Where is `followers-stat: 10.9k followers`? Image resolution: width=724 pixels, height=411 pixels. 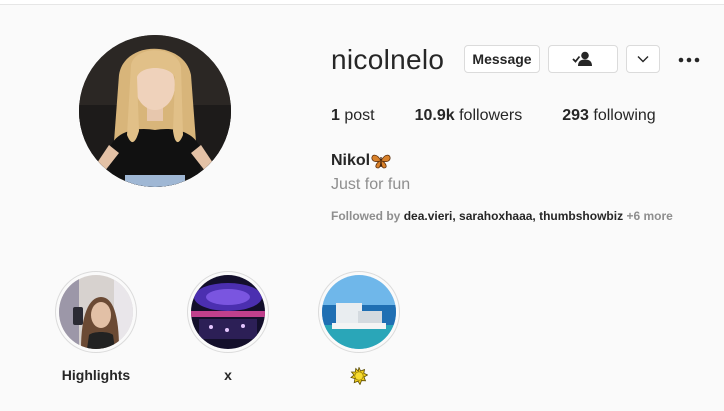 followers-stat: 10.9k followers is located at coordinates (469, 116).